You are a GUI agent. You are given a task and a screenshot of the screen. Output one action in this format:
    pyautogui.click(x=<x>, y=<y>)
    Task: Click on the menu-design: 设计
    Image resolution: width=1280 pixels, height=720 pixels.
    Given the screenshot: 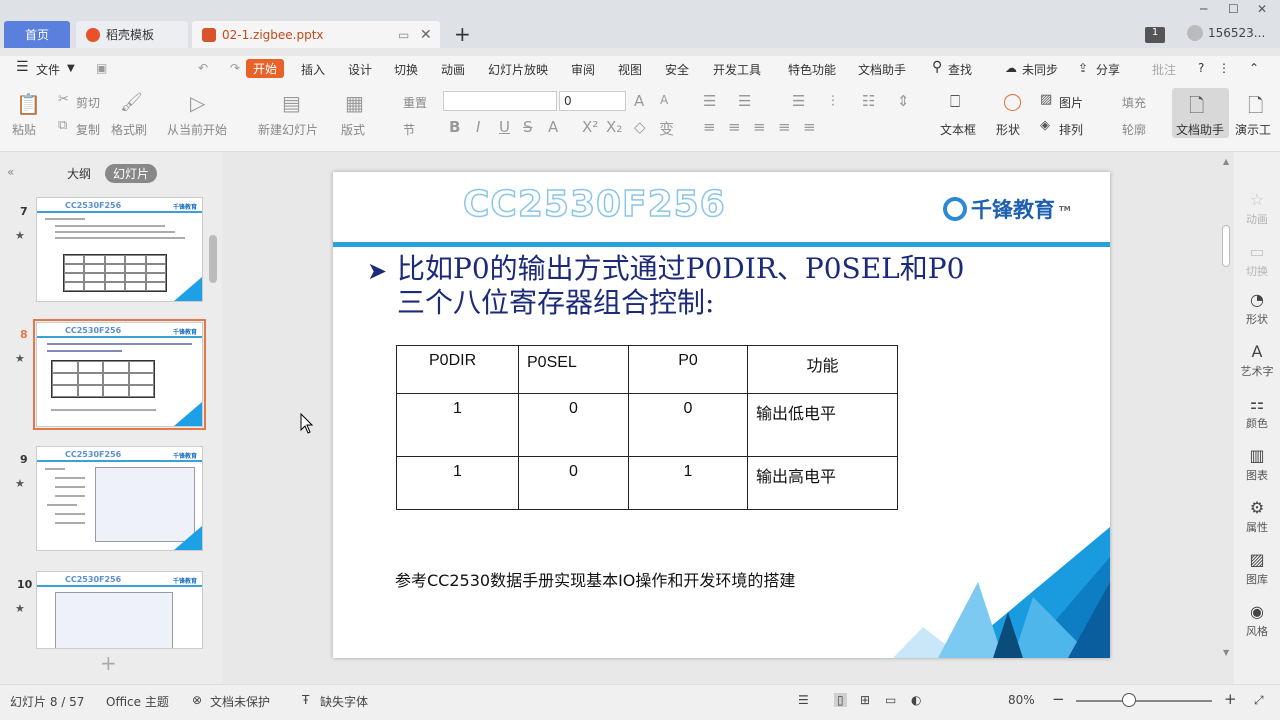 What is the action you would take?
    pyautogui.click(x=360, y=69)
    